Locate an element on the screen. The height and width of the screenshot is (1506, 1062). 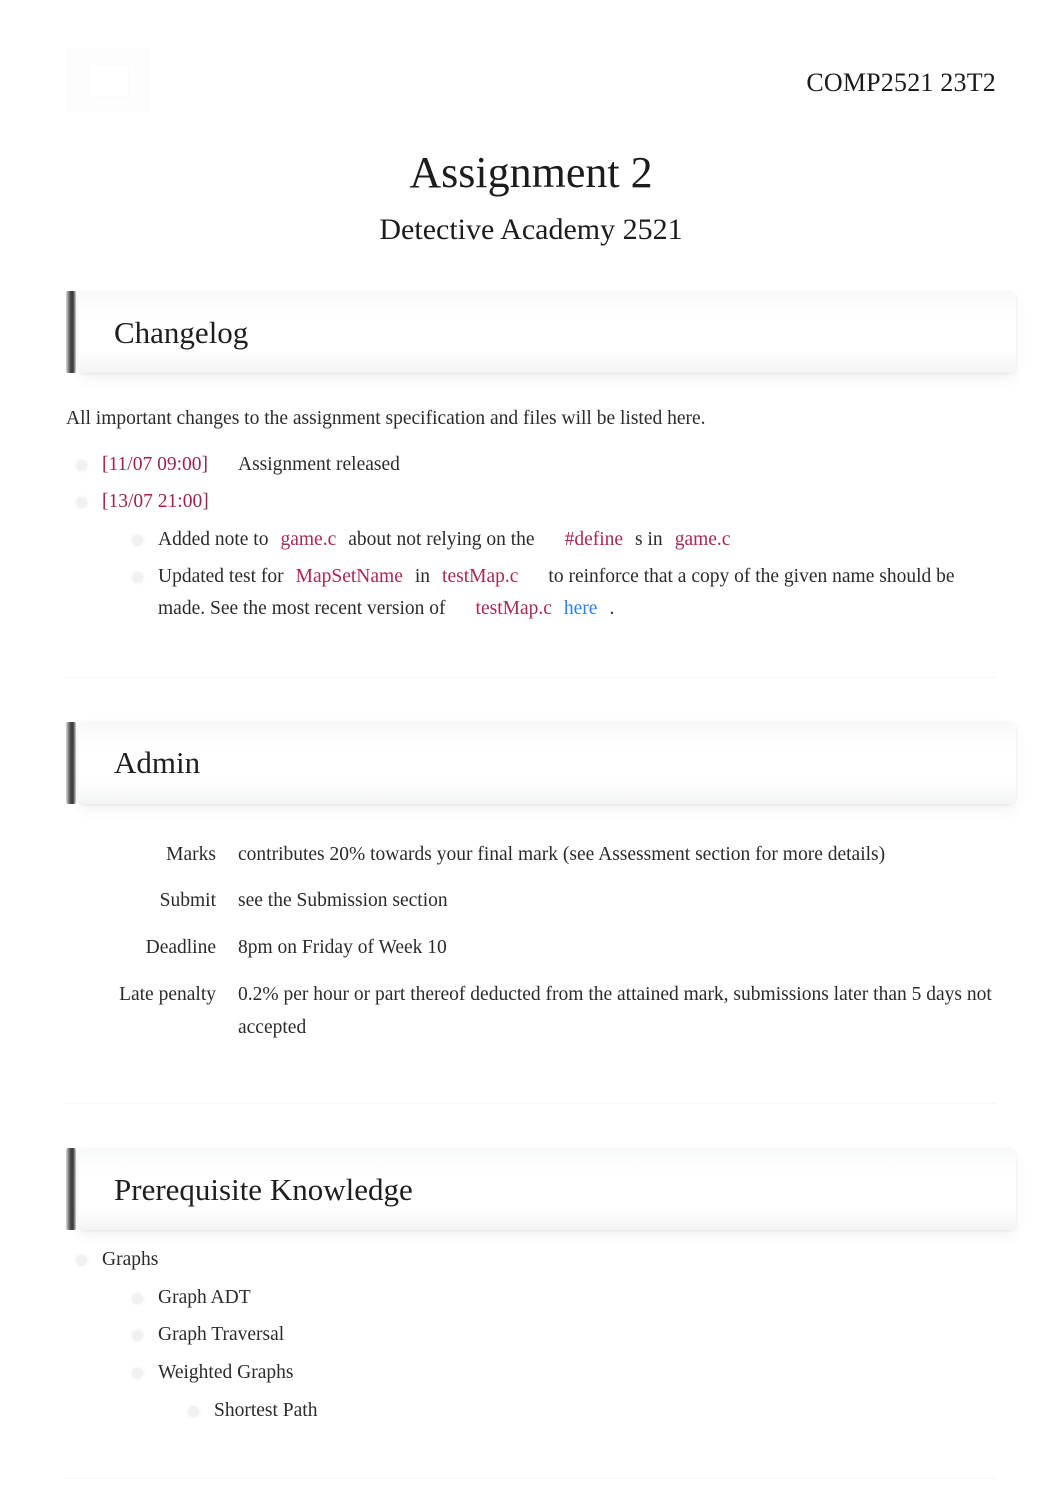
section-header-prerequisite: Prerequisite Knowledge is located at coordinates (541, 1189).